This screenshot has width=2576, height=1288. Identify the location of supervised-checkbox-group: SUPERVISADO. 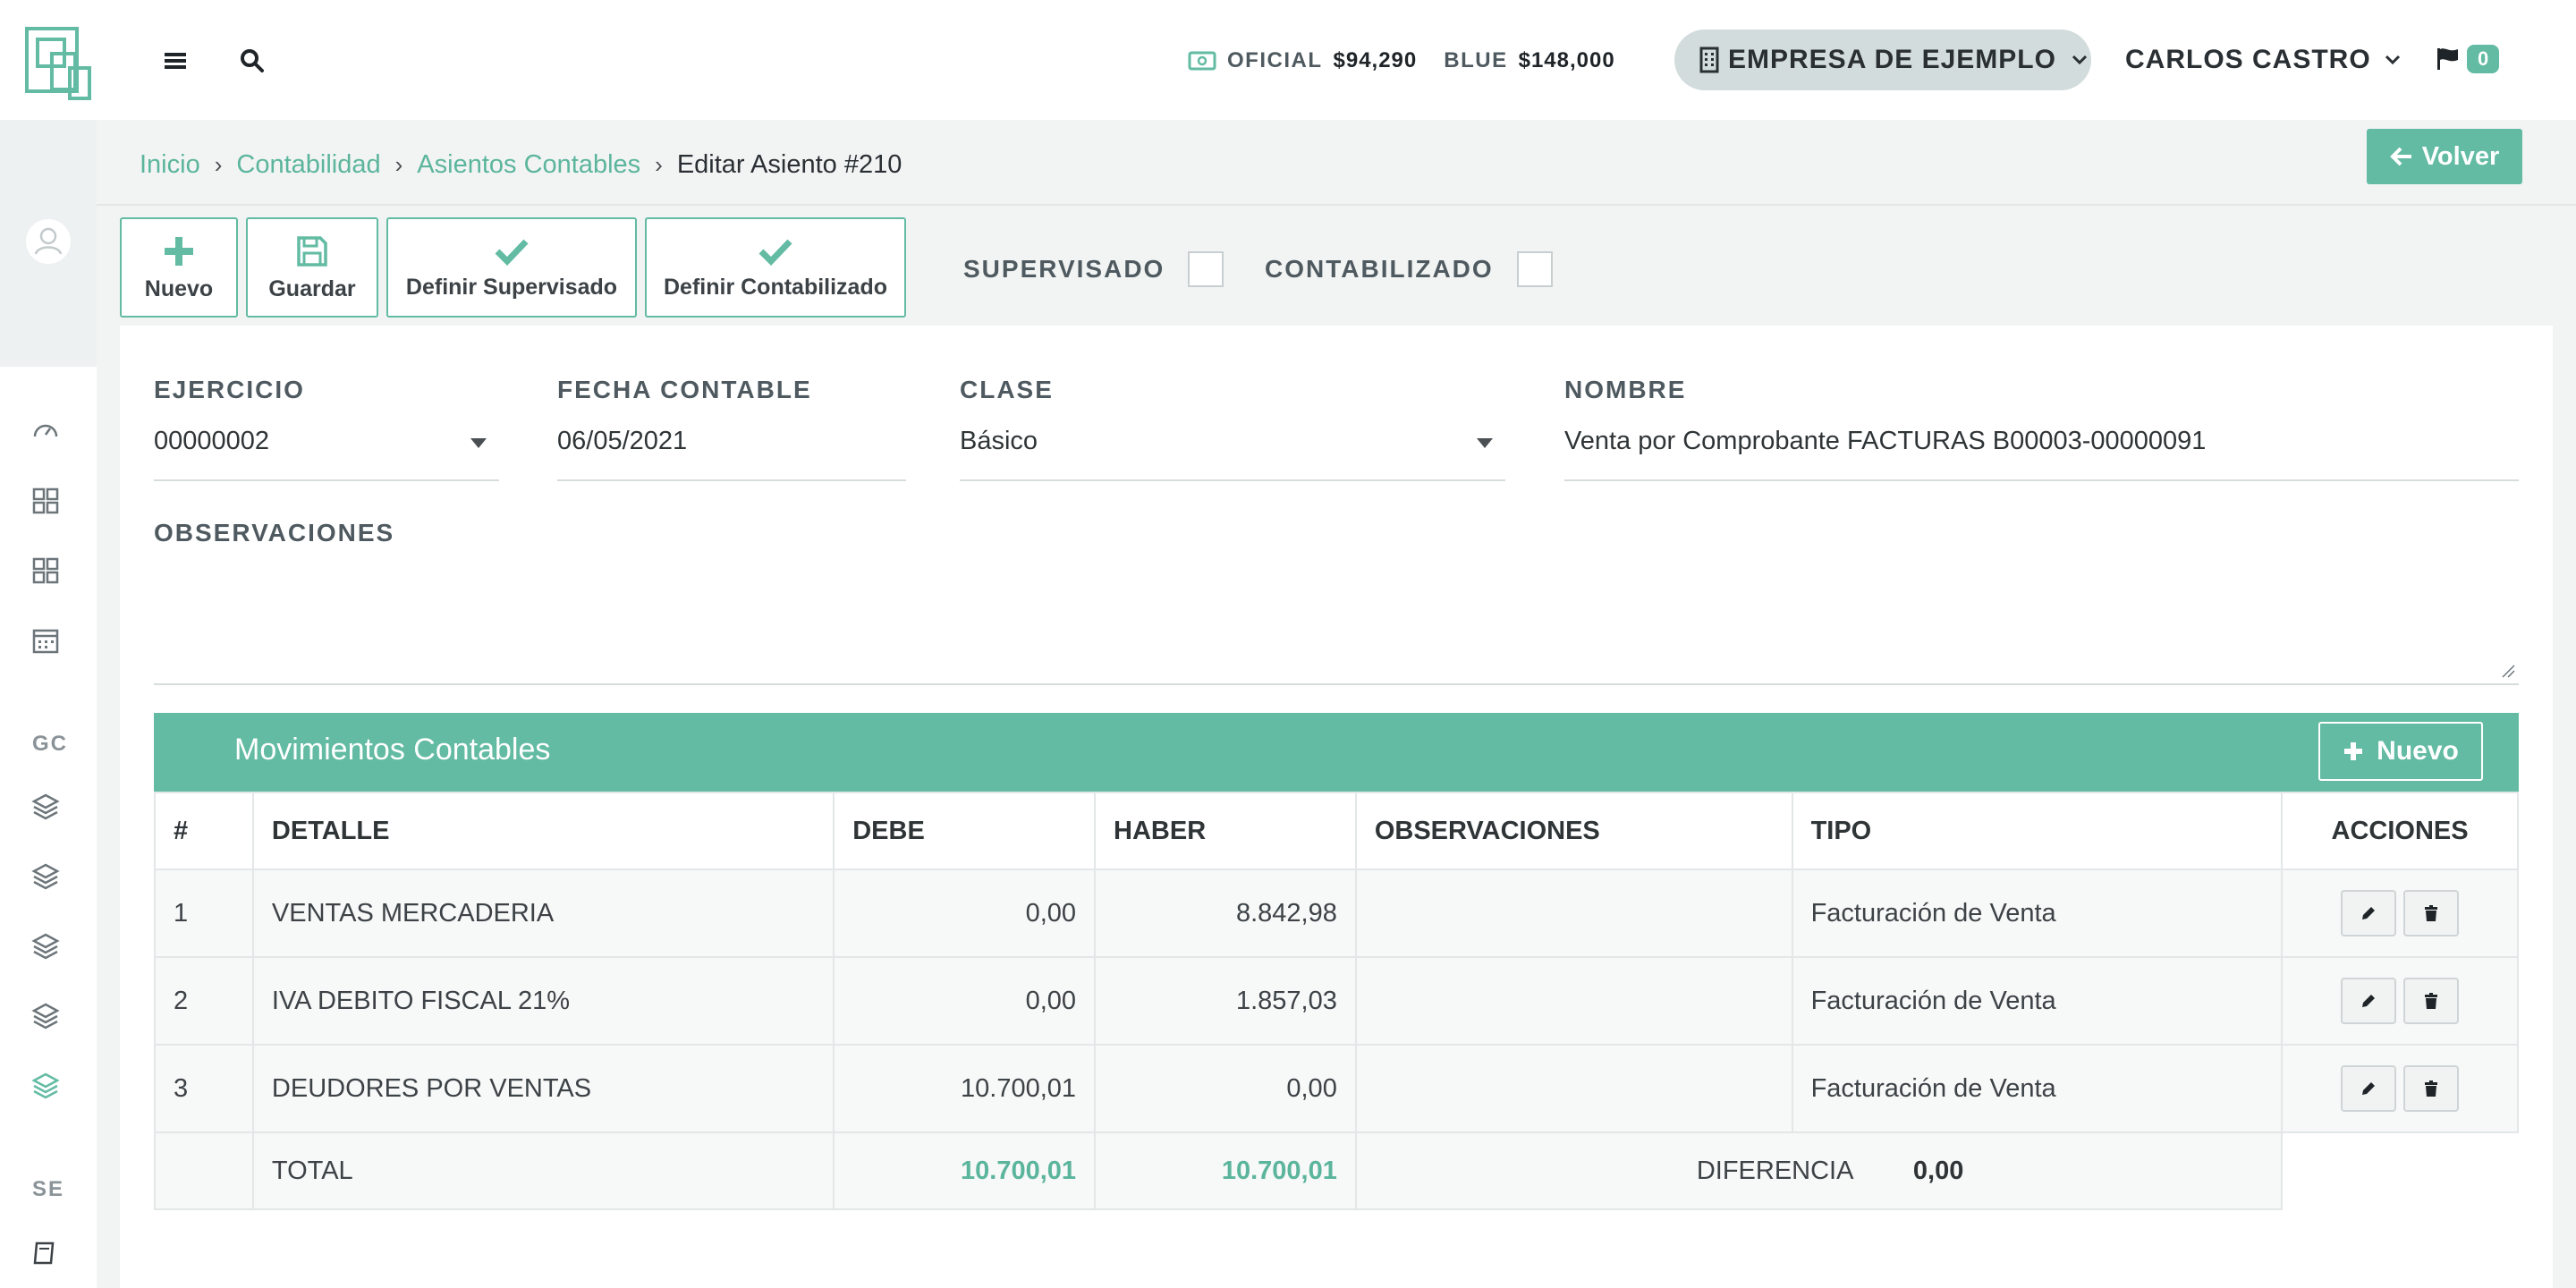
(1093, 269).